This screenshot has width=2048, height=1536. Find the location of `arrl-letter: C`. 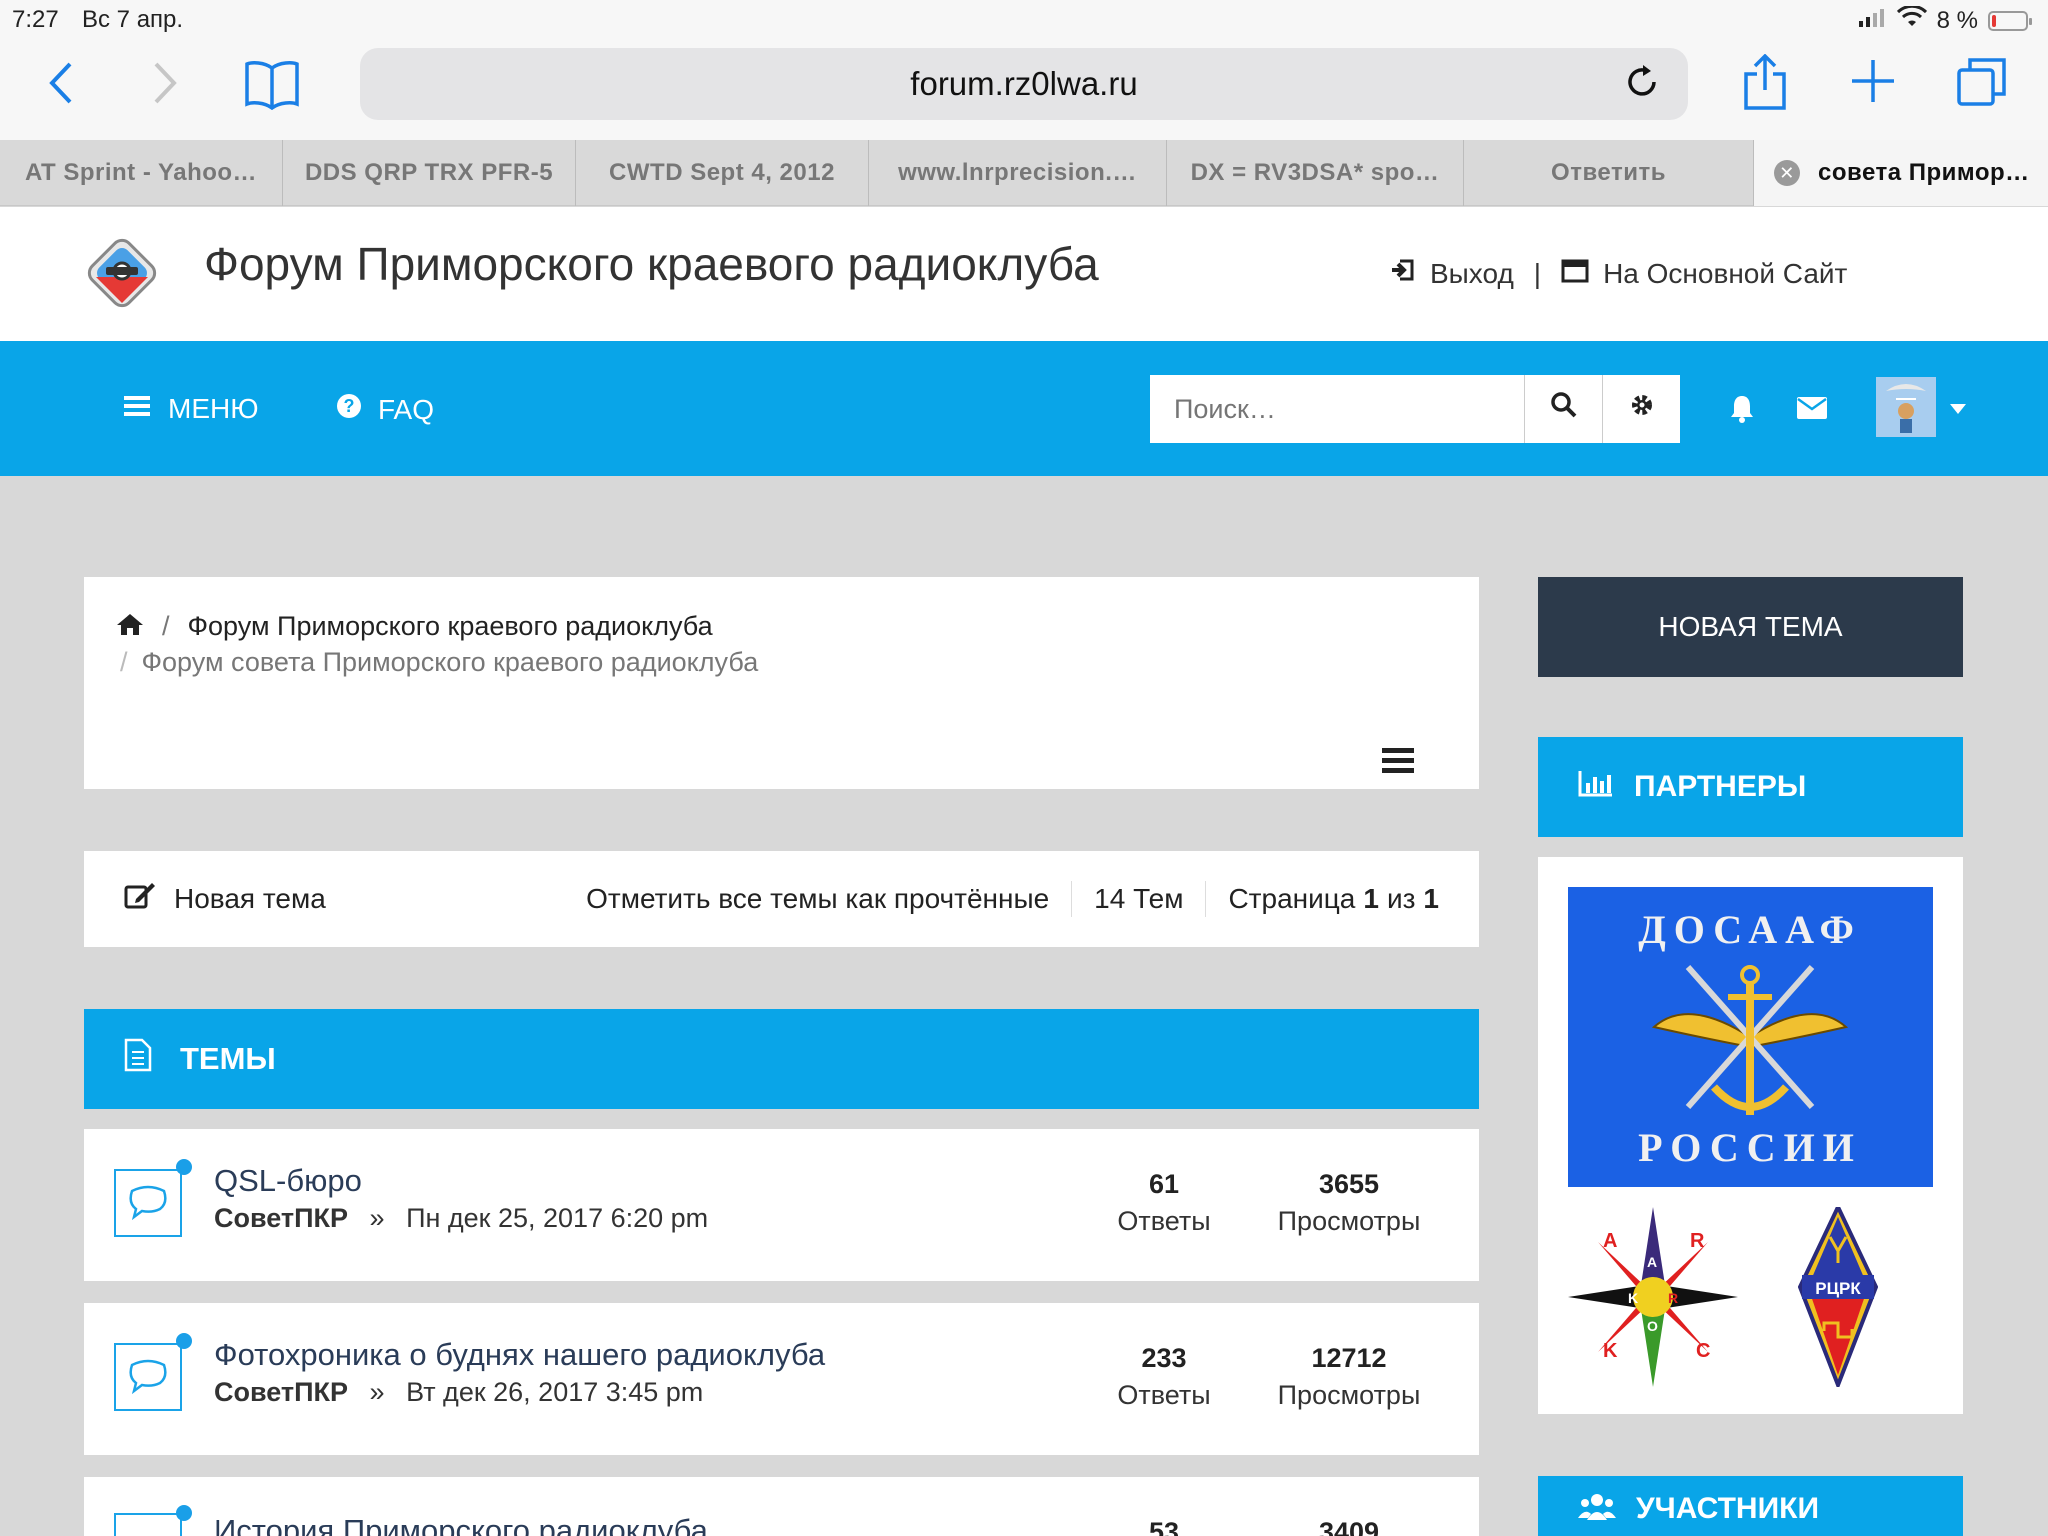

arrl-letter: C is located at coordinates (1703, 1351).